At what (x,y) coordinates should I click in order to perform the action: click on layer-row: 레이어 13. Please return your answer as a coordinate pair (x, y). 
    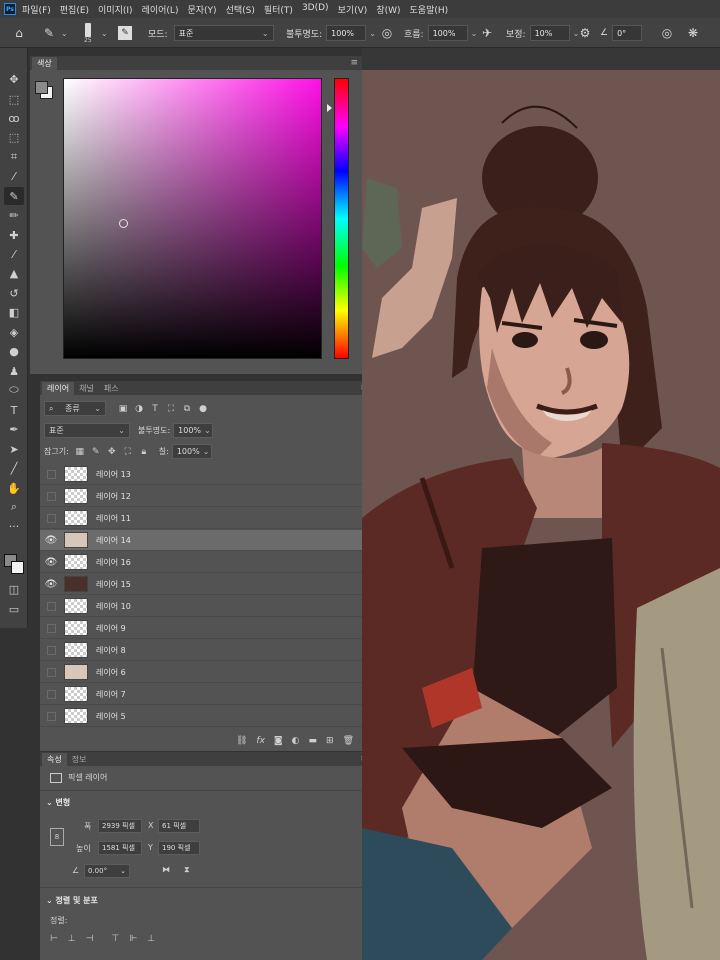
    Looking at the image, I should click on (201, 474).